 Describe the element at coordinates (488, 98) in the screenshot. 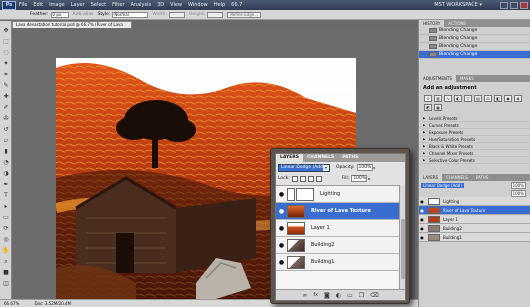

I see `color-balance-icon: ⚖` at that location.